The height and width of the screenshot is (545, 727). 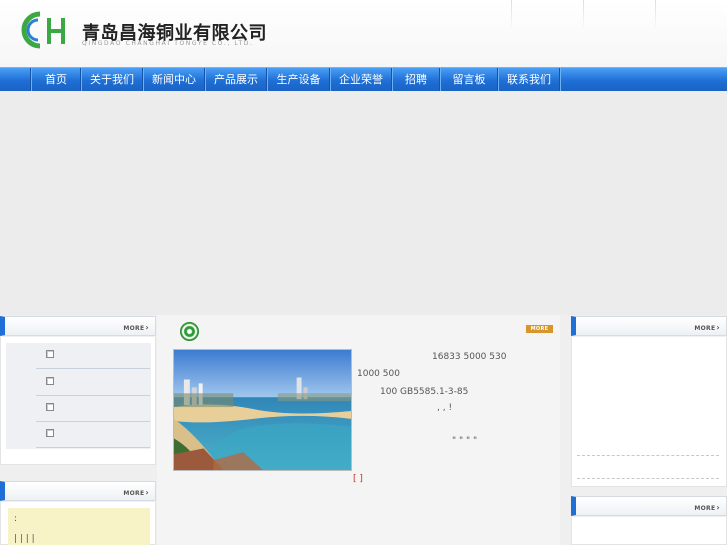 I want to click on intro-text-line: , , !, so click(x=445, y=408).